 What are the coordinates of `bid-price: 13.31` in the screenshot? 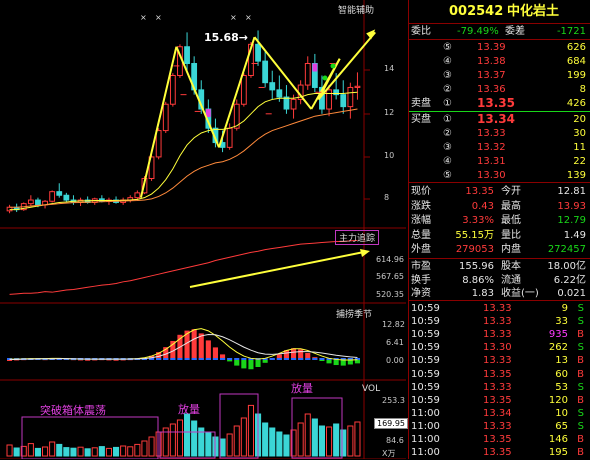 It's located at (491, 161).